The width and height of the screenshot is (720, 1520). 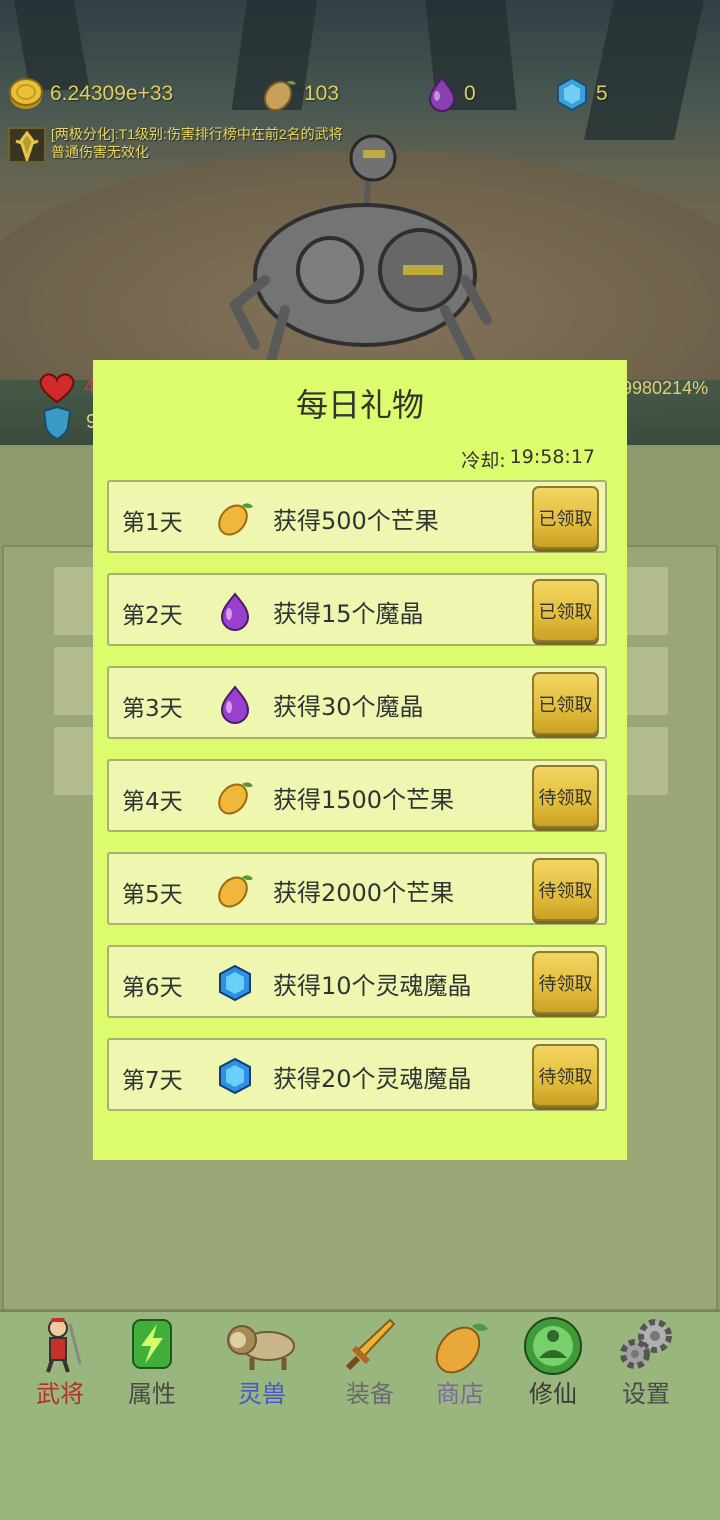 What do you see at coordinates (364, 893) in the screenshot?
I see `reward-text: 获得2000个芒果` at bounding box center [364, 893].